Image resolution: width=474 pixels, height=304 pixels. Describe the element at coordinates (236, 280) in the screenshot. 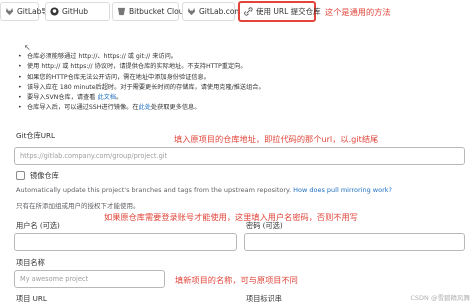

I see `annotation-project-name: 填新项目的名称，可与原项目不同` at that location.